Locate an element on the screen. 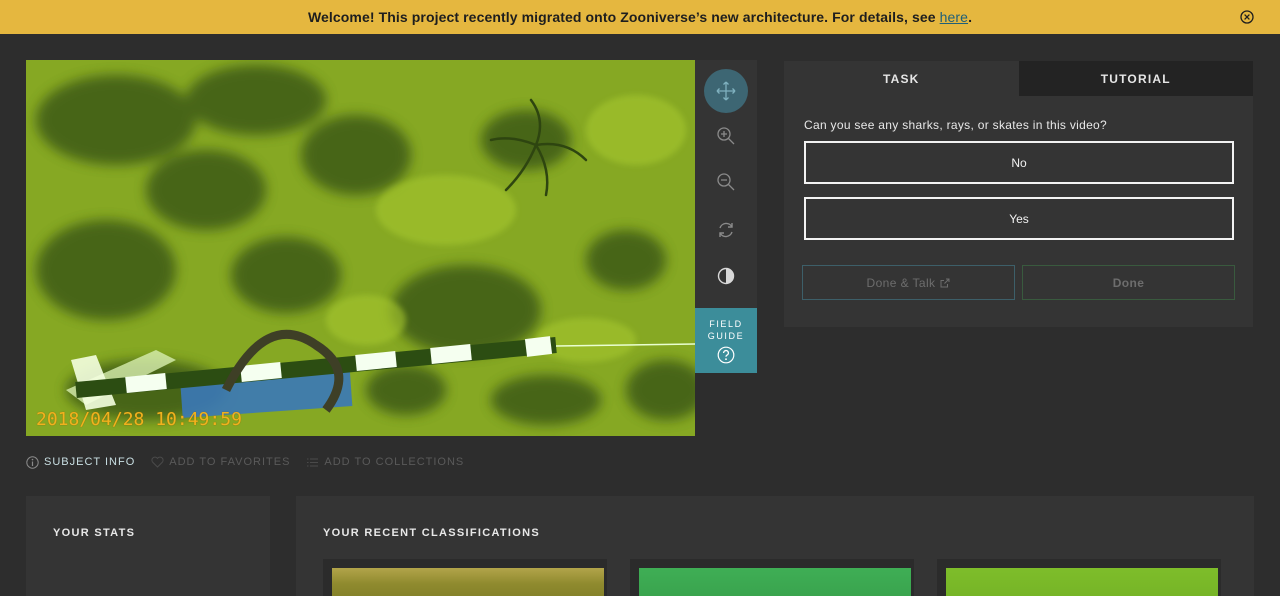 This screenshot has height=596, width=1280. zoom-in-icon is located at coordinates (726, 136).